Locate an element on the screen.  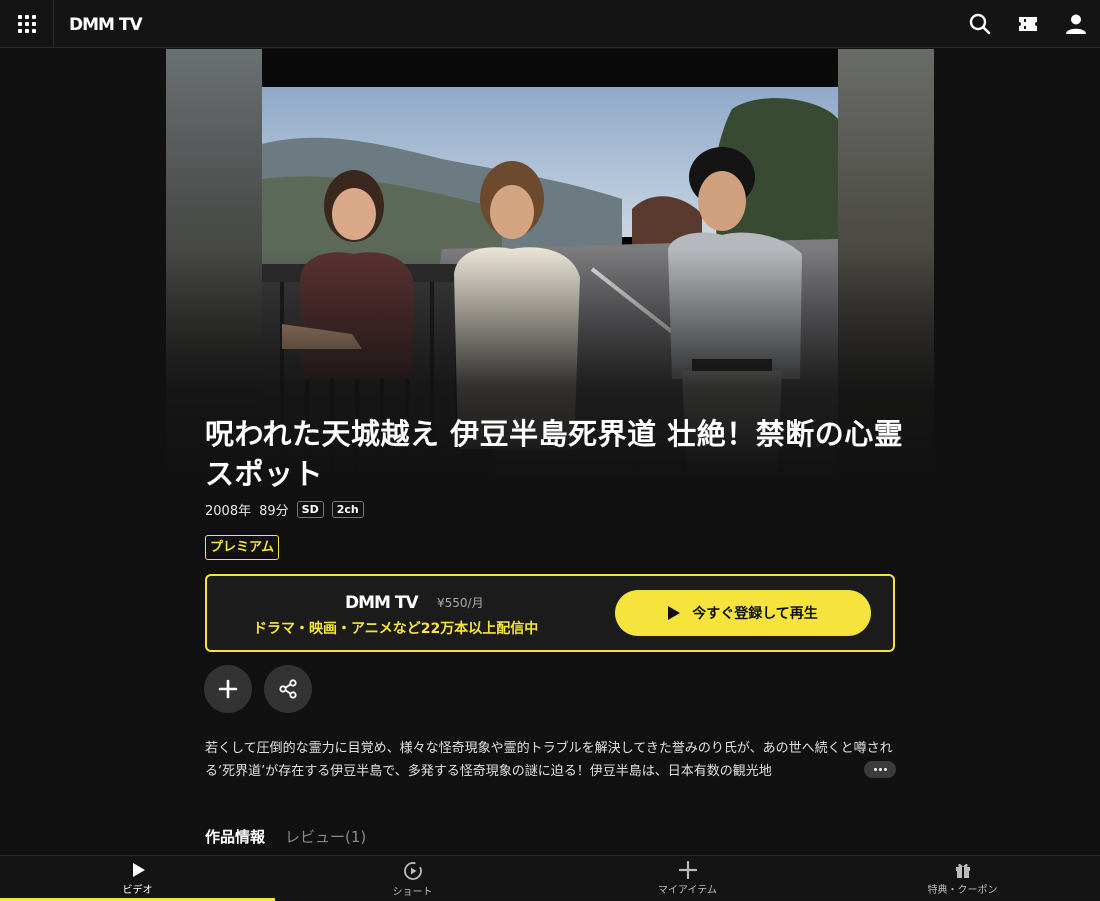
premium-badge: プレミアム is located at coordinates (242, 547).